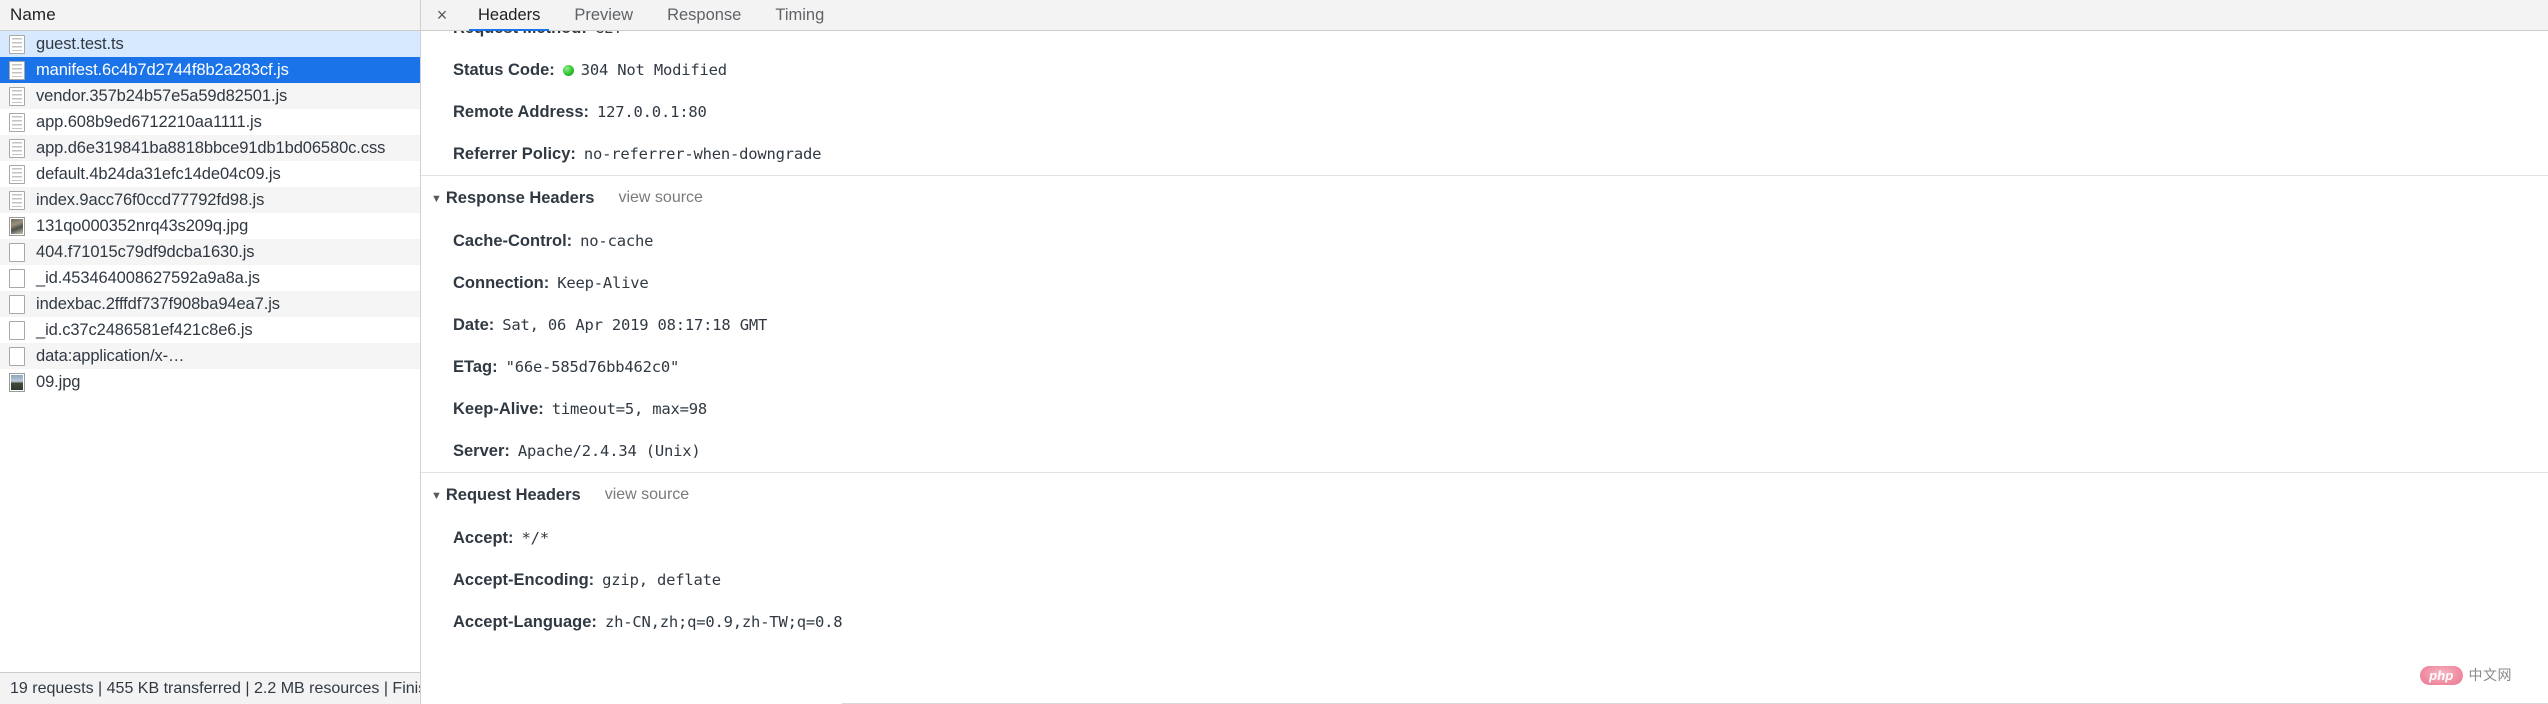  I want to click on list-item: app.d6e319841ba8818bbce91db1bd06580c.css, so click(210, 148).